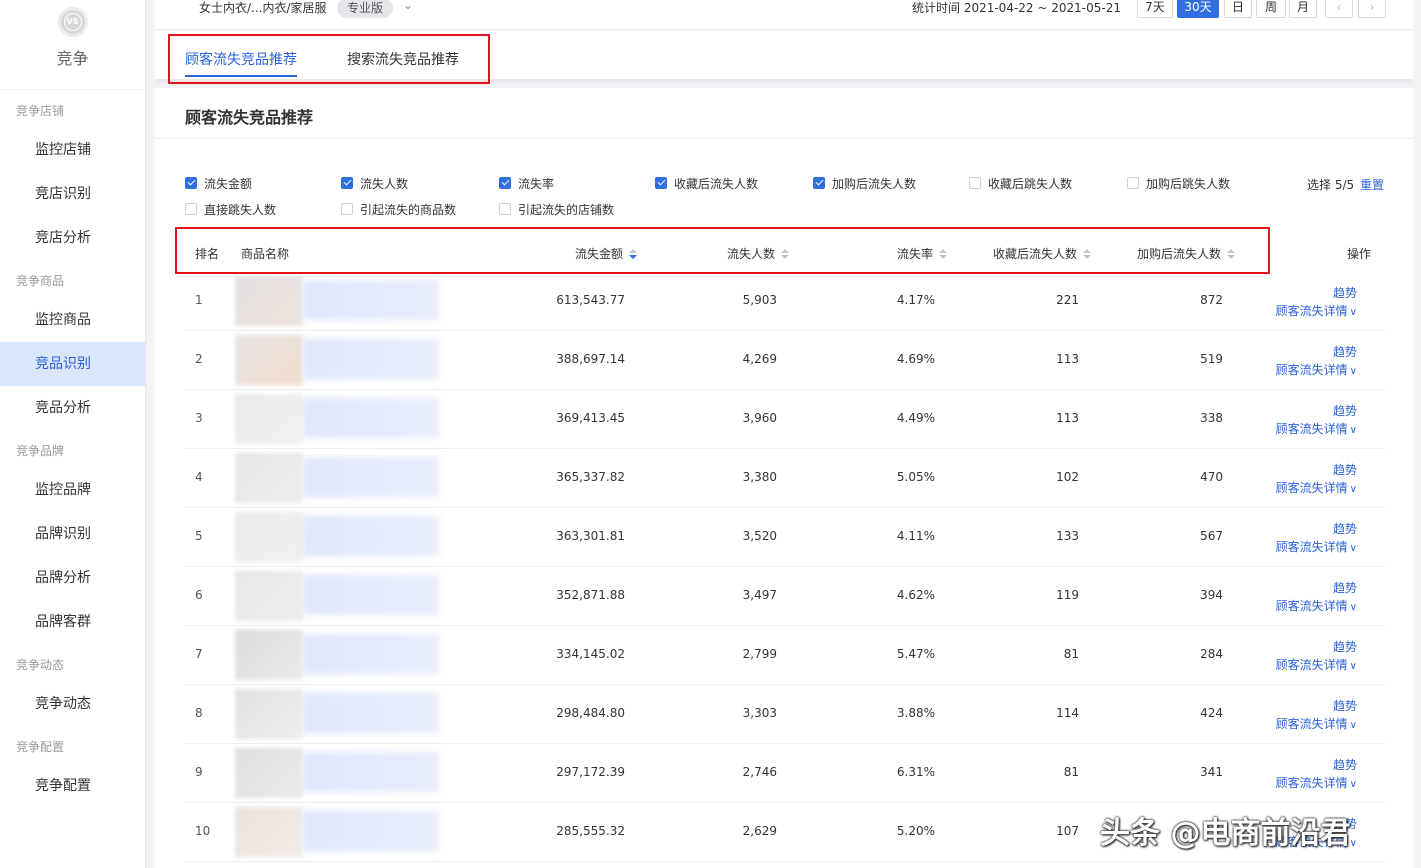 The width and height of the screenshot is (1421, 868). I want to click on sidebar-group-title: 竞争商品, so click(40, 281).